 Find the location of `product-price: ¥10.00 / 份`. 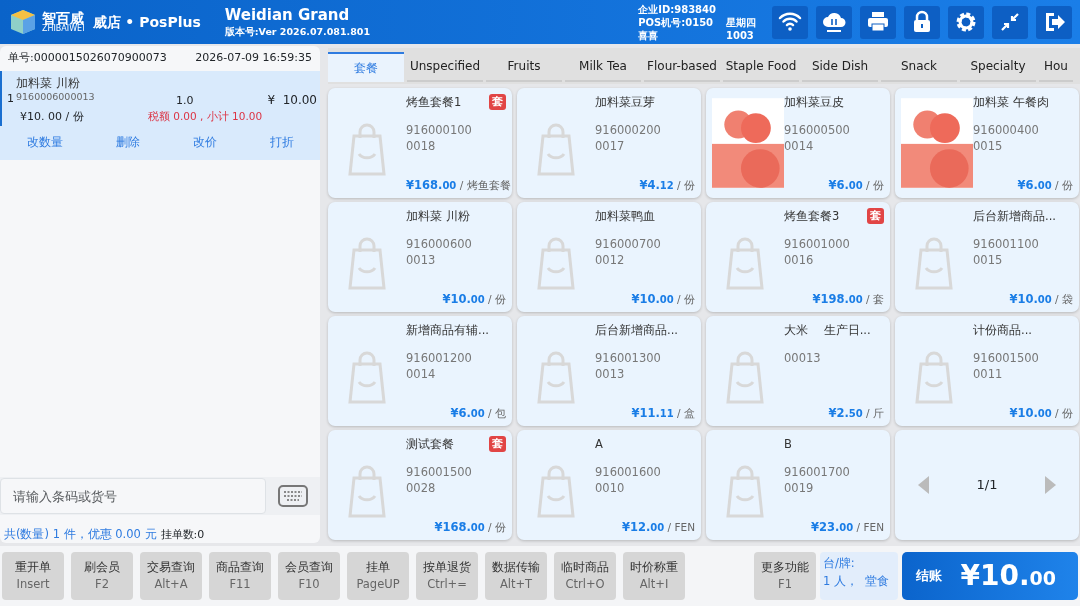

product-price: ¥10.00 / 份 is located at coordinates (473, 299).